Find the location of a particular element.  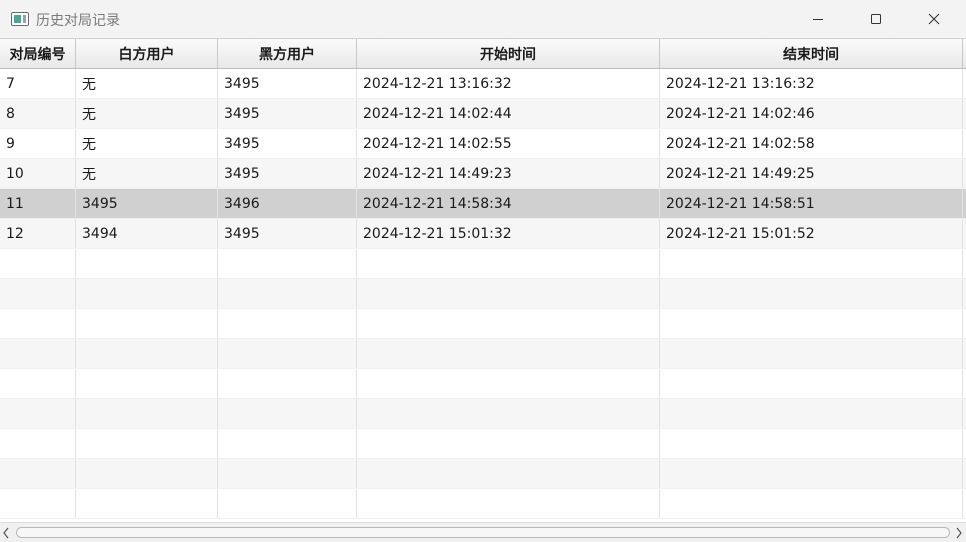

cell-end-time: 2024-12-21 14:49:25 is located at coordinates (811, 173).